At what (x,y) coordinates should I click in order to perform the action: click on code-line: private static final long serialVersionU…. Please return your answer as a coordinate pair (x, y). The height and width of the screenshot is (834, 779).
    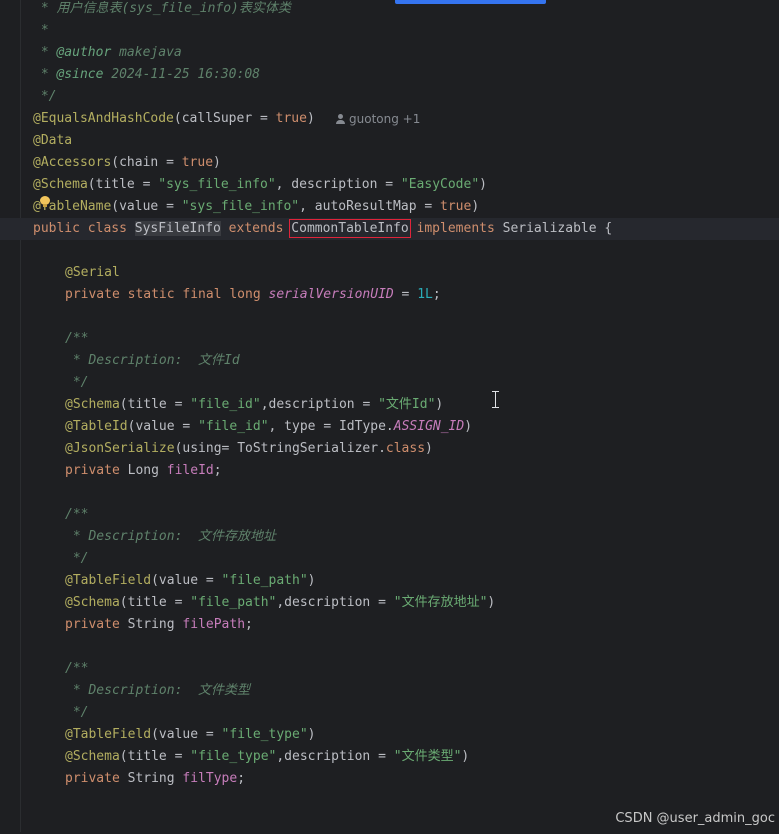
    Looking at the image, I should click on (253, 294).